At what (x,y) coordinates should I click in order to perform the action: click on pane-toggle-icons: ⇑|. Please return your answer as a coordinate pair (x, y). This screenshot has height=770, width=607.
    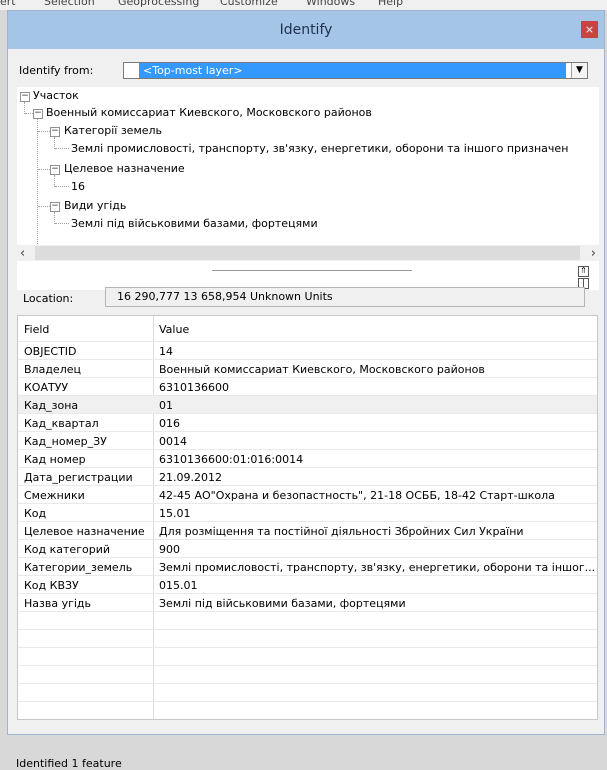
    Looking at the image, I should click on (588, 277).